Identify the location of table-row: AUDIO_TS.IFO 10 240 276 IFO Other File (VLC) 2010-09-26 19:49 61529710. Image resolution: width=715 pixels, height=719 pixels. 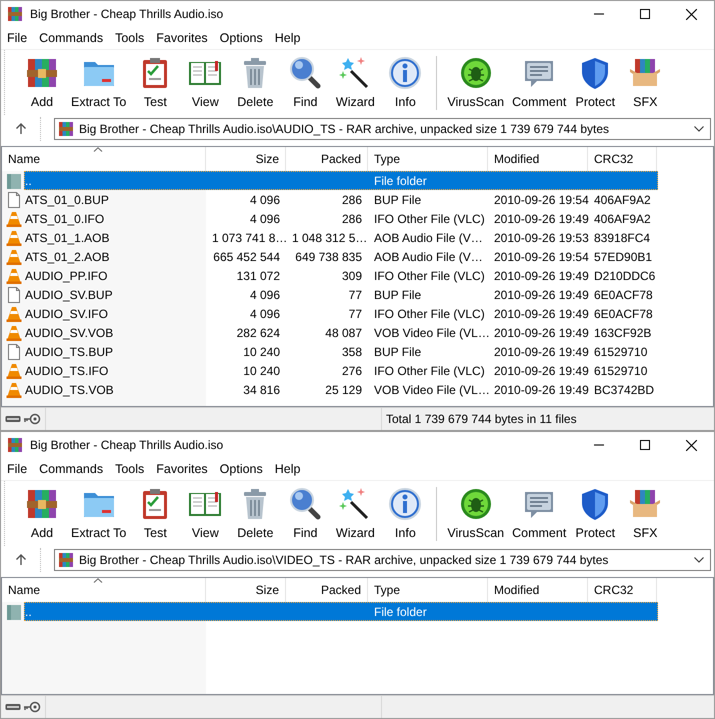
(341, 370).